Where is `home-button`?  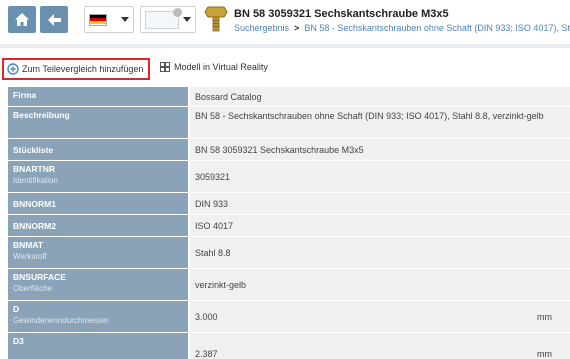
home-button is located at coordinates (22, 19).